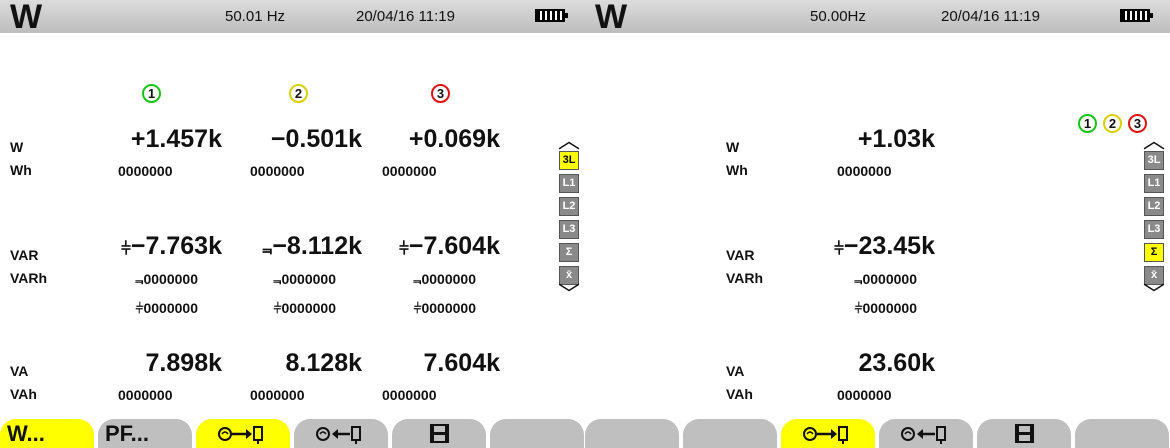 The image size is (1170, 448). I want to click on varh-capacitive-phase-3: ⫬0000000, so click(428, 279).